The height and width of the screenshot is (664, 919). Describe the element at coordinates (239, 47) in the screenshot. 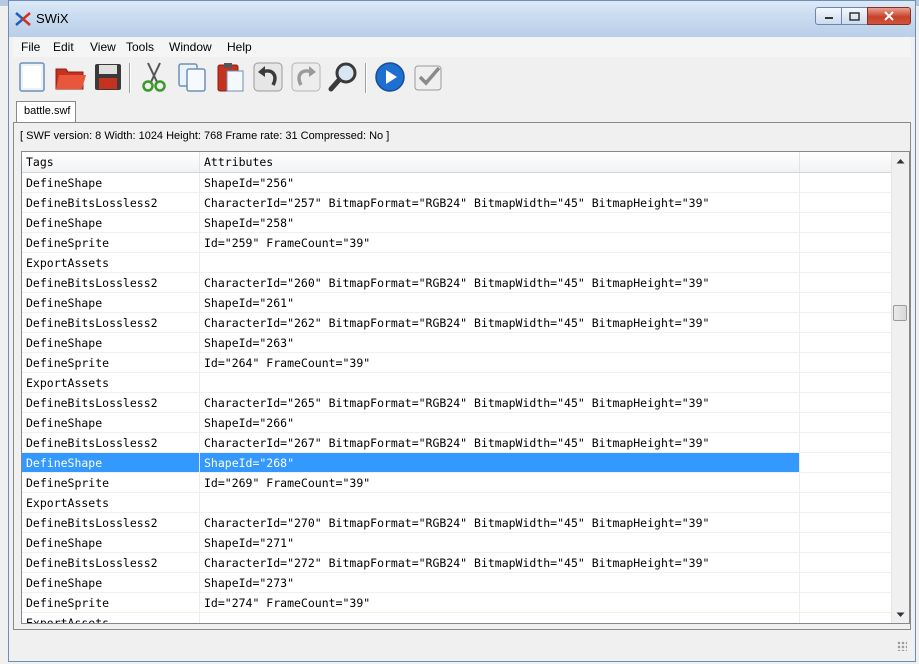

I see `menu-help: Help` at that location.